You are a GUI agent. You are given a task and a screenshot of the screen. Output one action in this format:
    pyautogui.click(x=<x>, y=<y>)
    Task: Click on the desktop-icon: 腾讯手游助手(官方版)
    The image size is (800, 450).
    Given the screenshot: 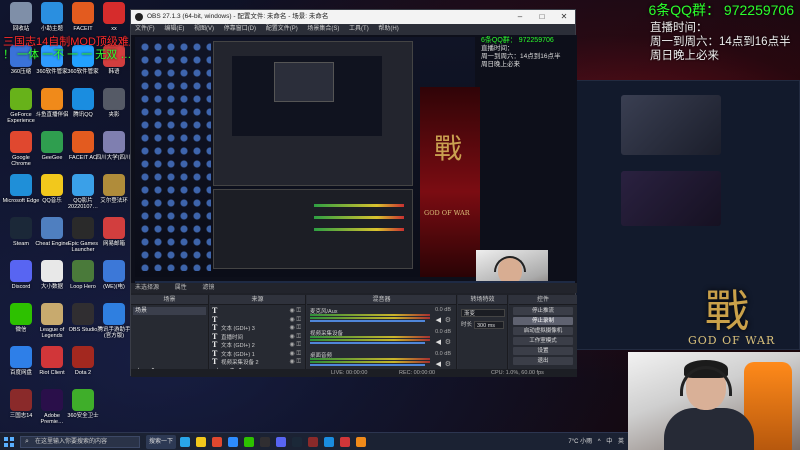 What is the action you would take?
    pyautogui.click(x=114, y=321)
    